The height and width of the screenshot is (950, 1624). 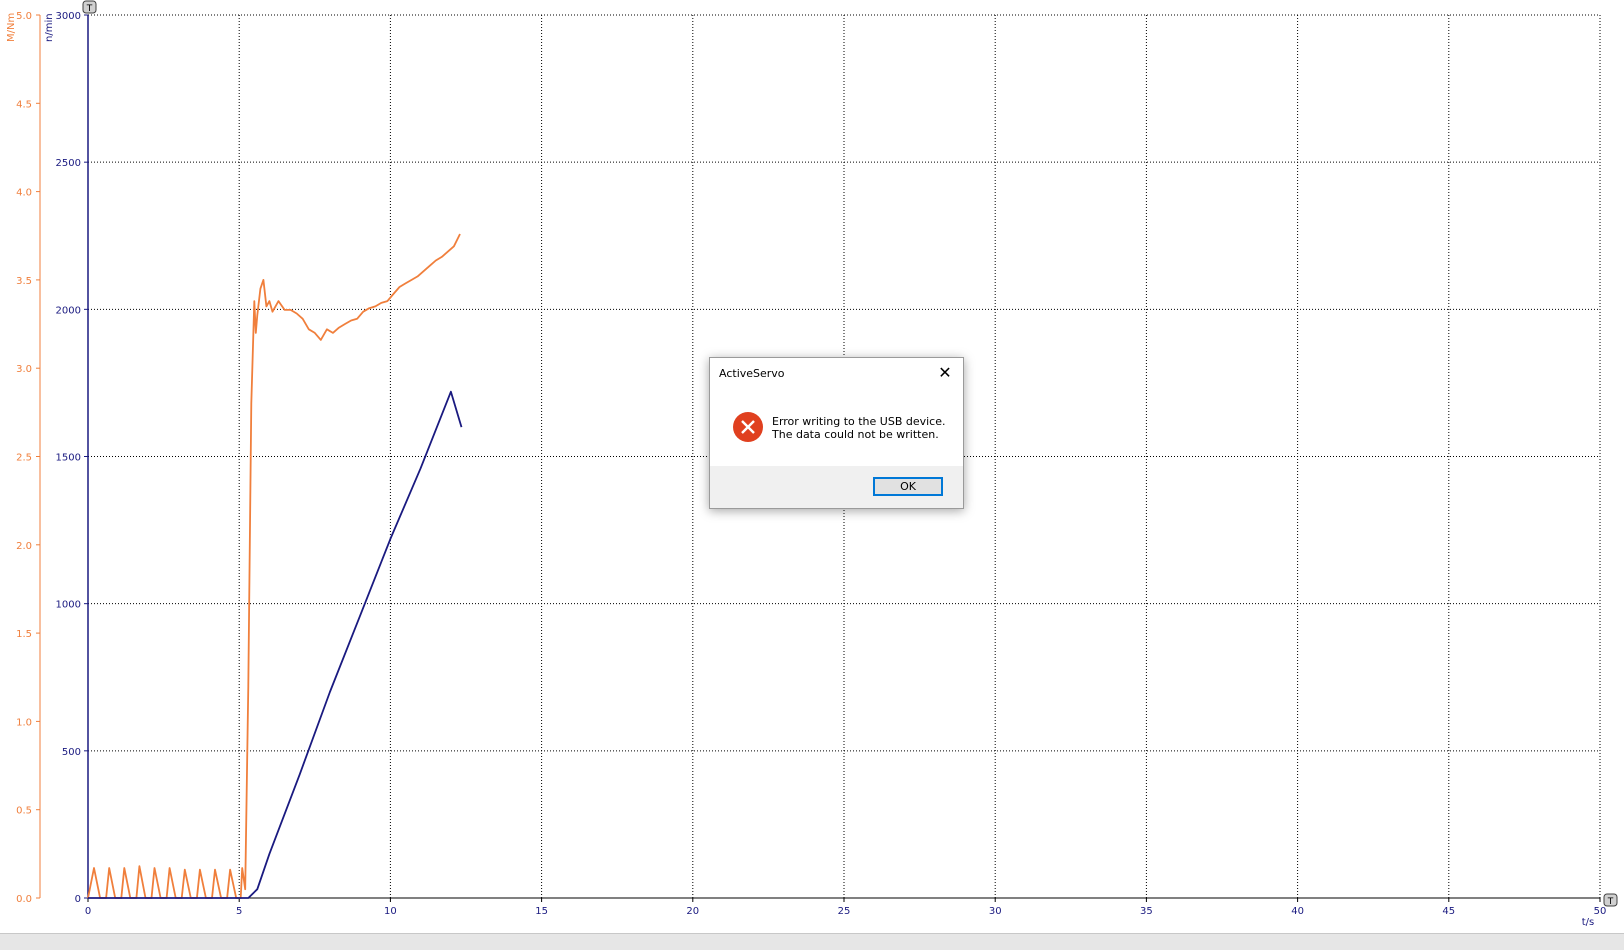 What do you see at coordinates (68, 458) in the screenshot?
I see `y-right-tick-label: 1500` at bounding box center [68, 458].